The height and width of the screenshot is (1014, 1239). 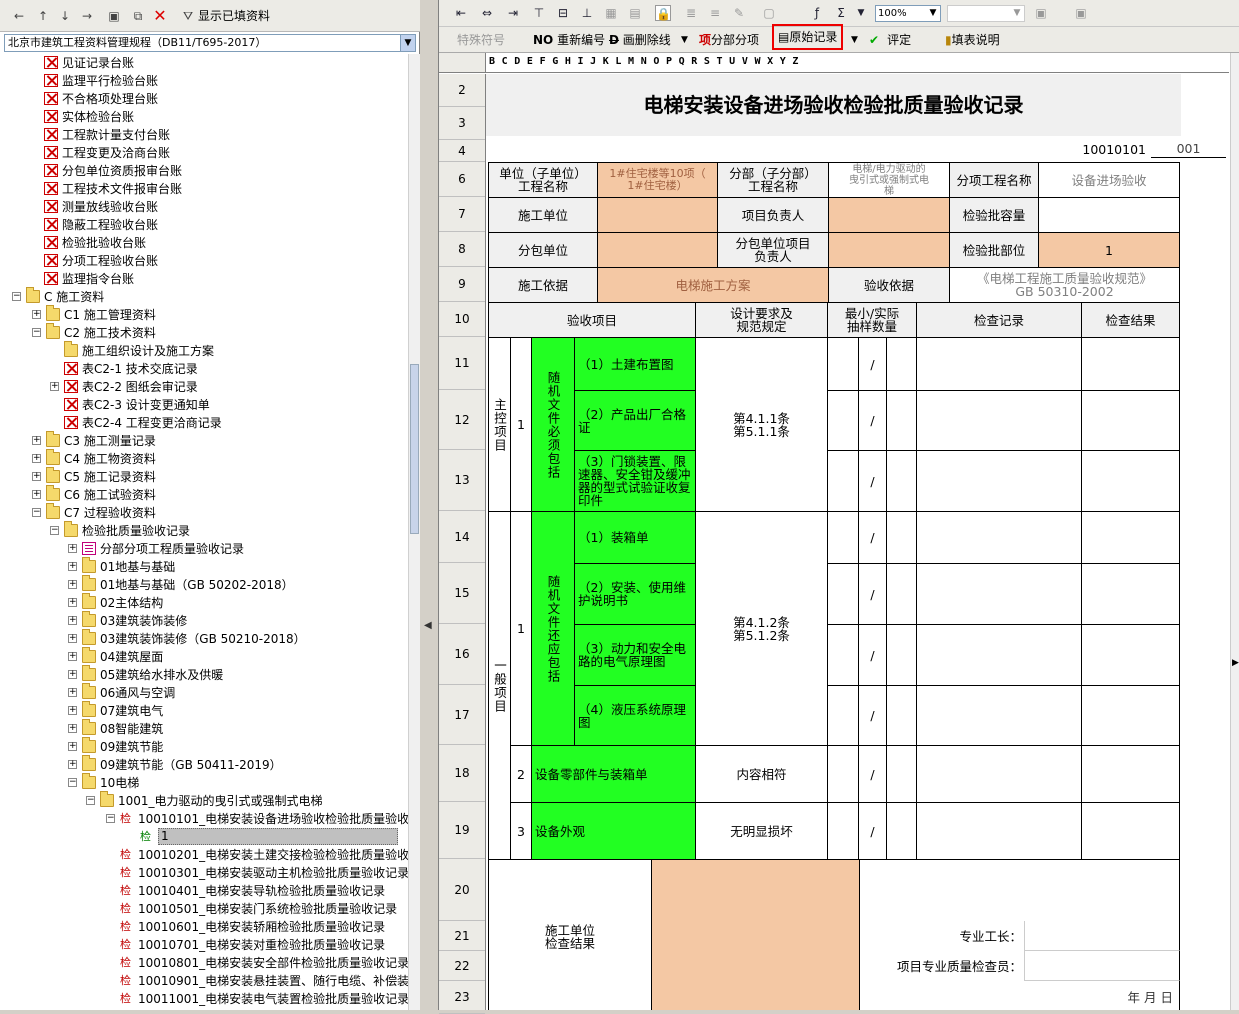 What do you see at coordinates (204, 99) in the screenshot?
I see `tree-item: 不合格项处理台账` at bounding box center [204, 99].